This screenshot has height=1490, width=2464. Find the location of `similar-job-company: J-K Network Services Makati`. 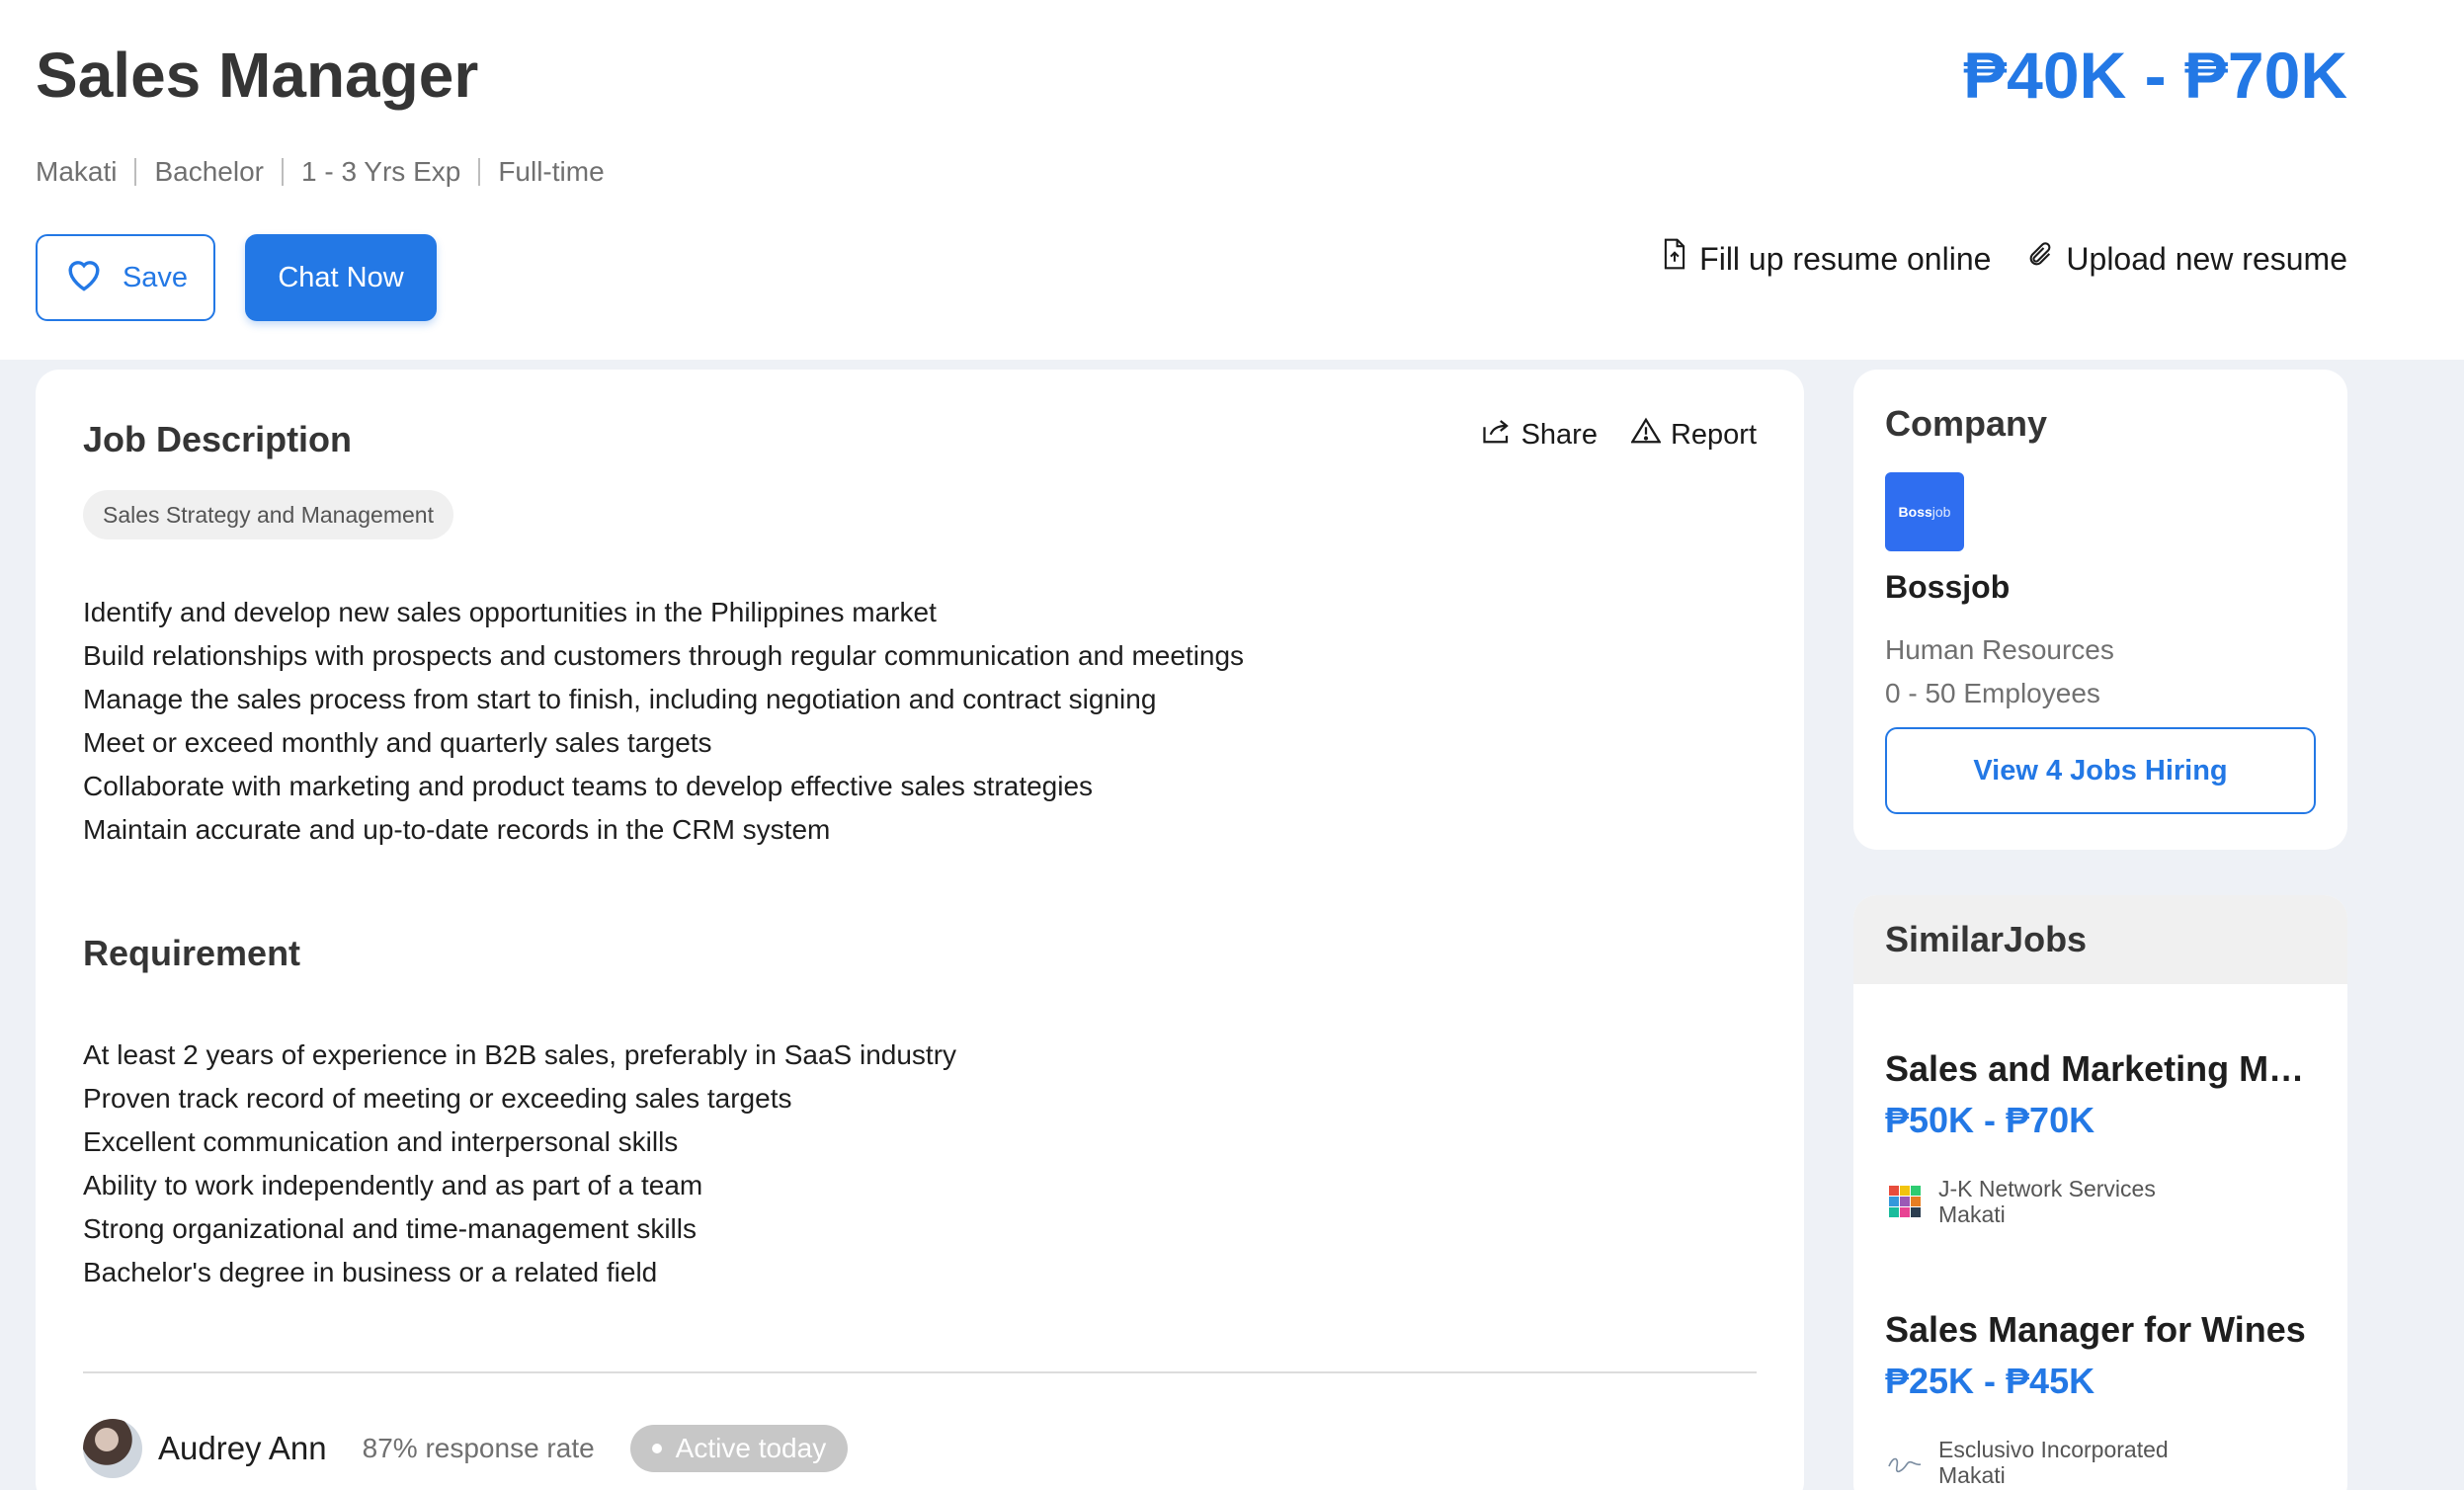

similar-job-company: J-K Network Services Makati is located at coordinates (2102, 1201).